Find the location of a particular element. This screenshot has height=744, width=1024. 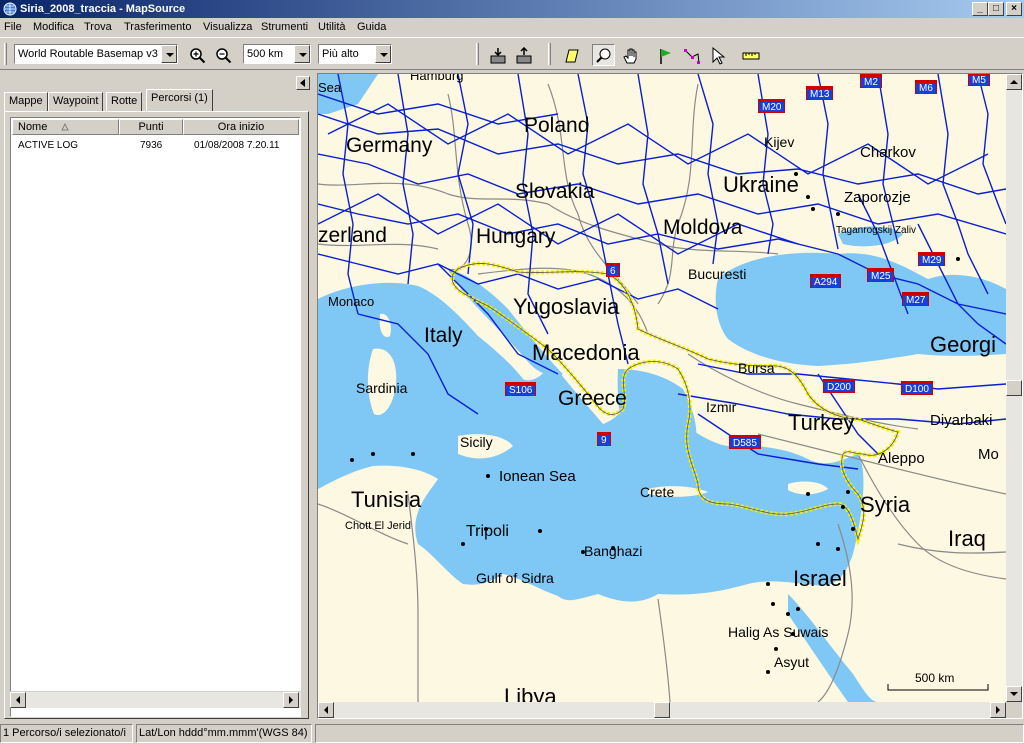

triangle-down-icon is located at coordinates (1014, 694).